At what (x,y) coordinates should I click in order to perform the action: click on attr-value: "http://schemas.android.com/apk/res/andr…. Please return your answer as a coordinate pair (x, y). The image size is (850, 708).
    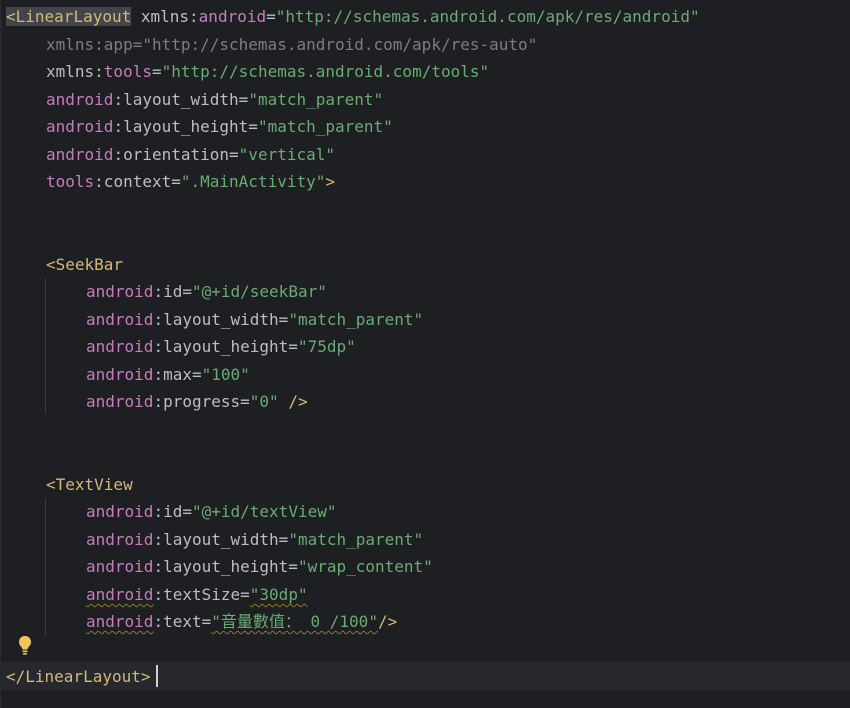
    Looking at the image, I should click on (487, 16).